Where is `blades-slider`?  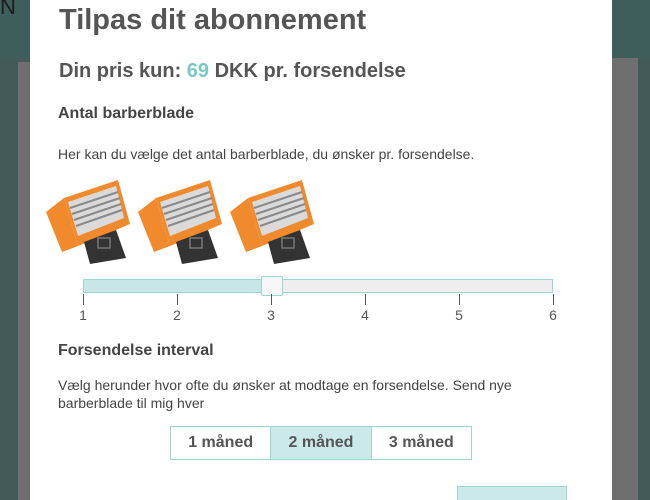 blades-slider is located at coordinates (318, 286).